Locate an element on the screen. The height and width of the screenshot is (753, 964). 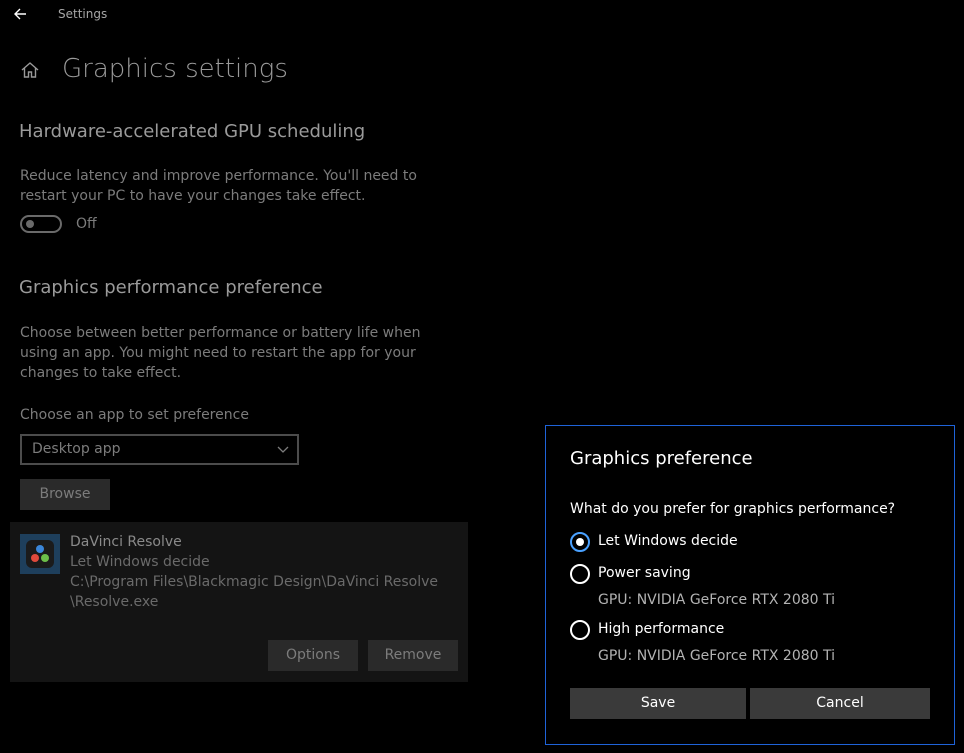
radio-label: Power saving is located at coordinates (644, 573).